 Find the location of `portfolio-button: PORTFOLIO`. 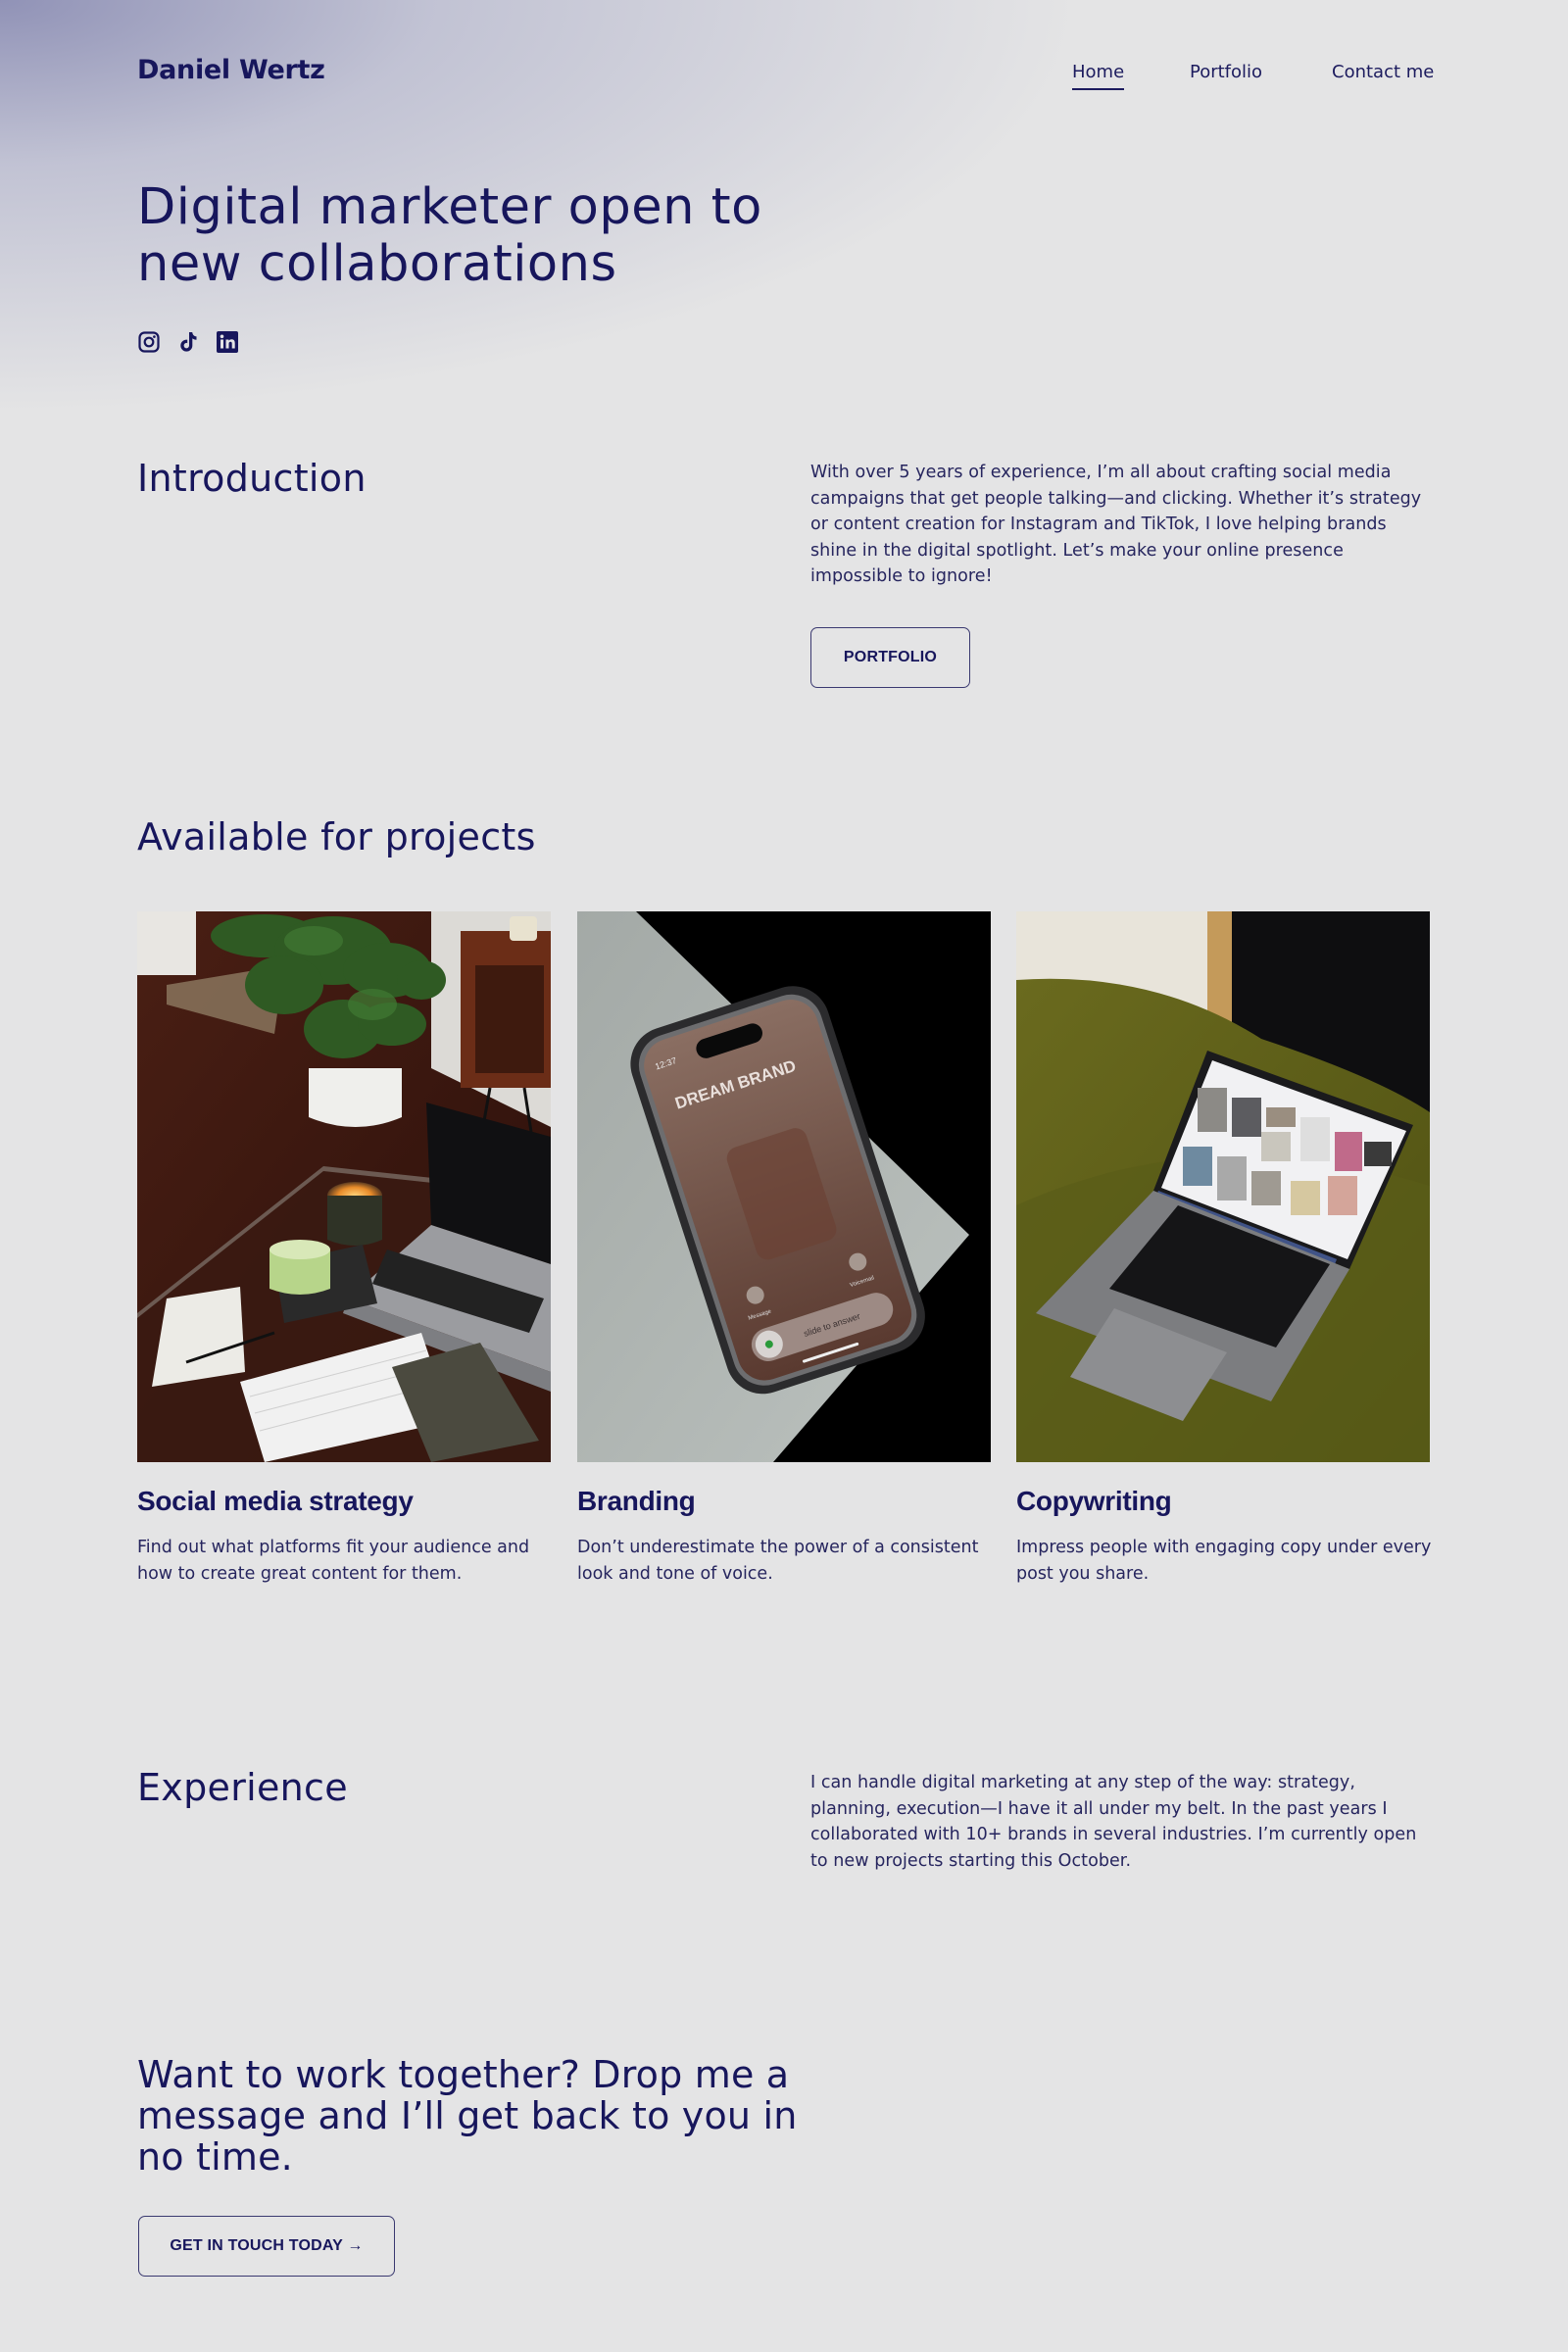

portfolio-button: PORTFOLIO is located at coordinates (890, 657).